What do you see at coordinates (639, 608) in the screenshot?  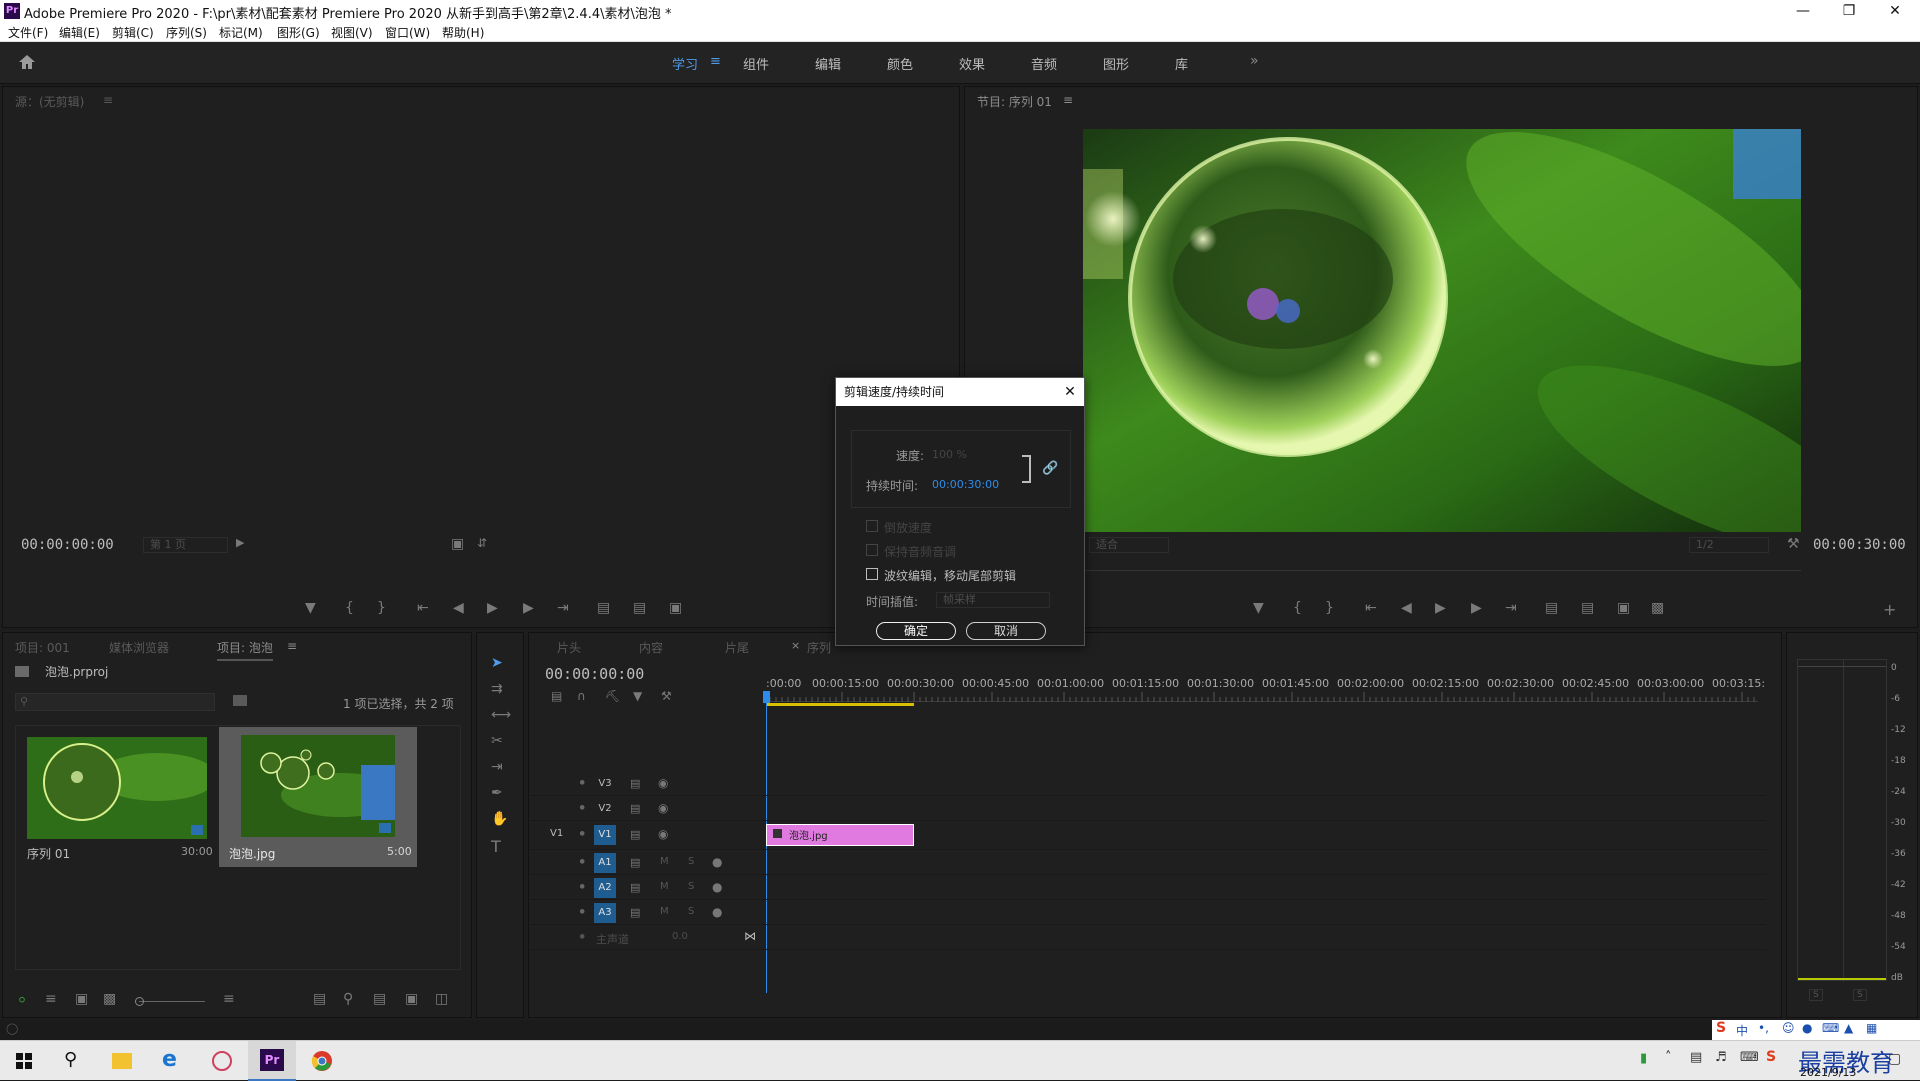 I see `overwrite-icon: ▤` at bounding box center [639, 608].